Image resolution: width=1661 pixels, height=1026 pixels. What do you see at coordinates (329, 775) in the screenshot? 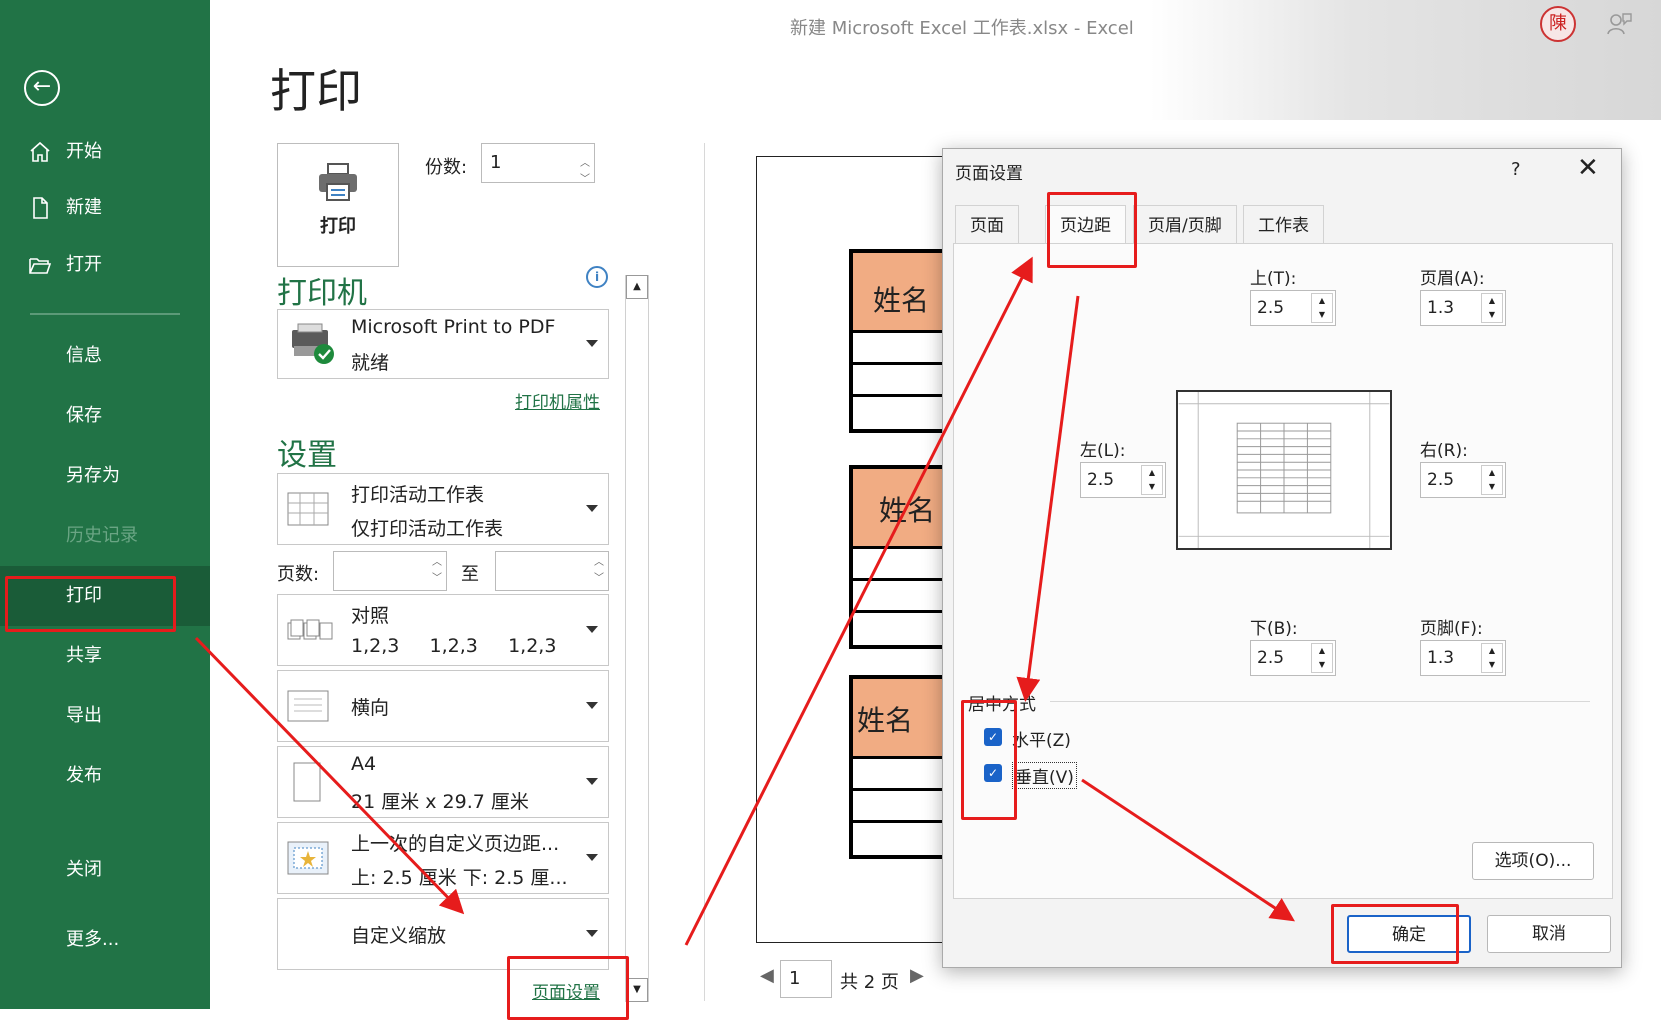
I see `arrow-print-to-scaling` at bounding box center [329, 775].